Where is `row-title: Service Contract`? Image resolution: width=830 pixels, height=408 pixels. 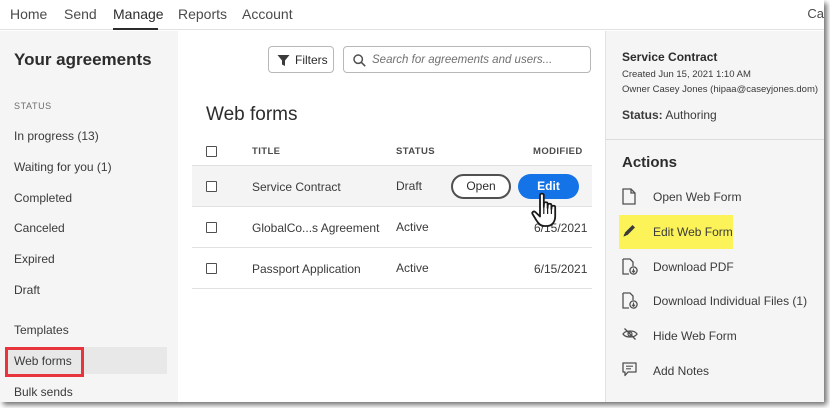 row-title: Service Contract is located at coordinates (296, 187).